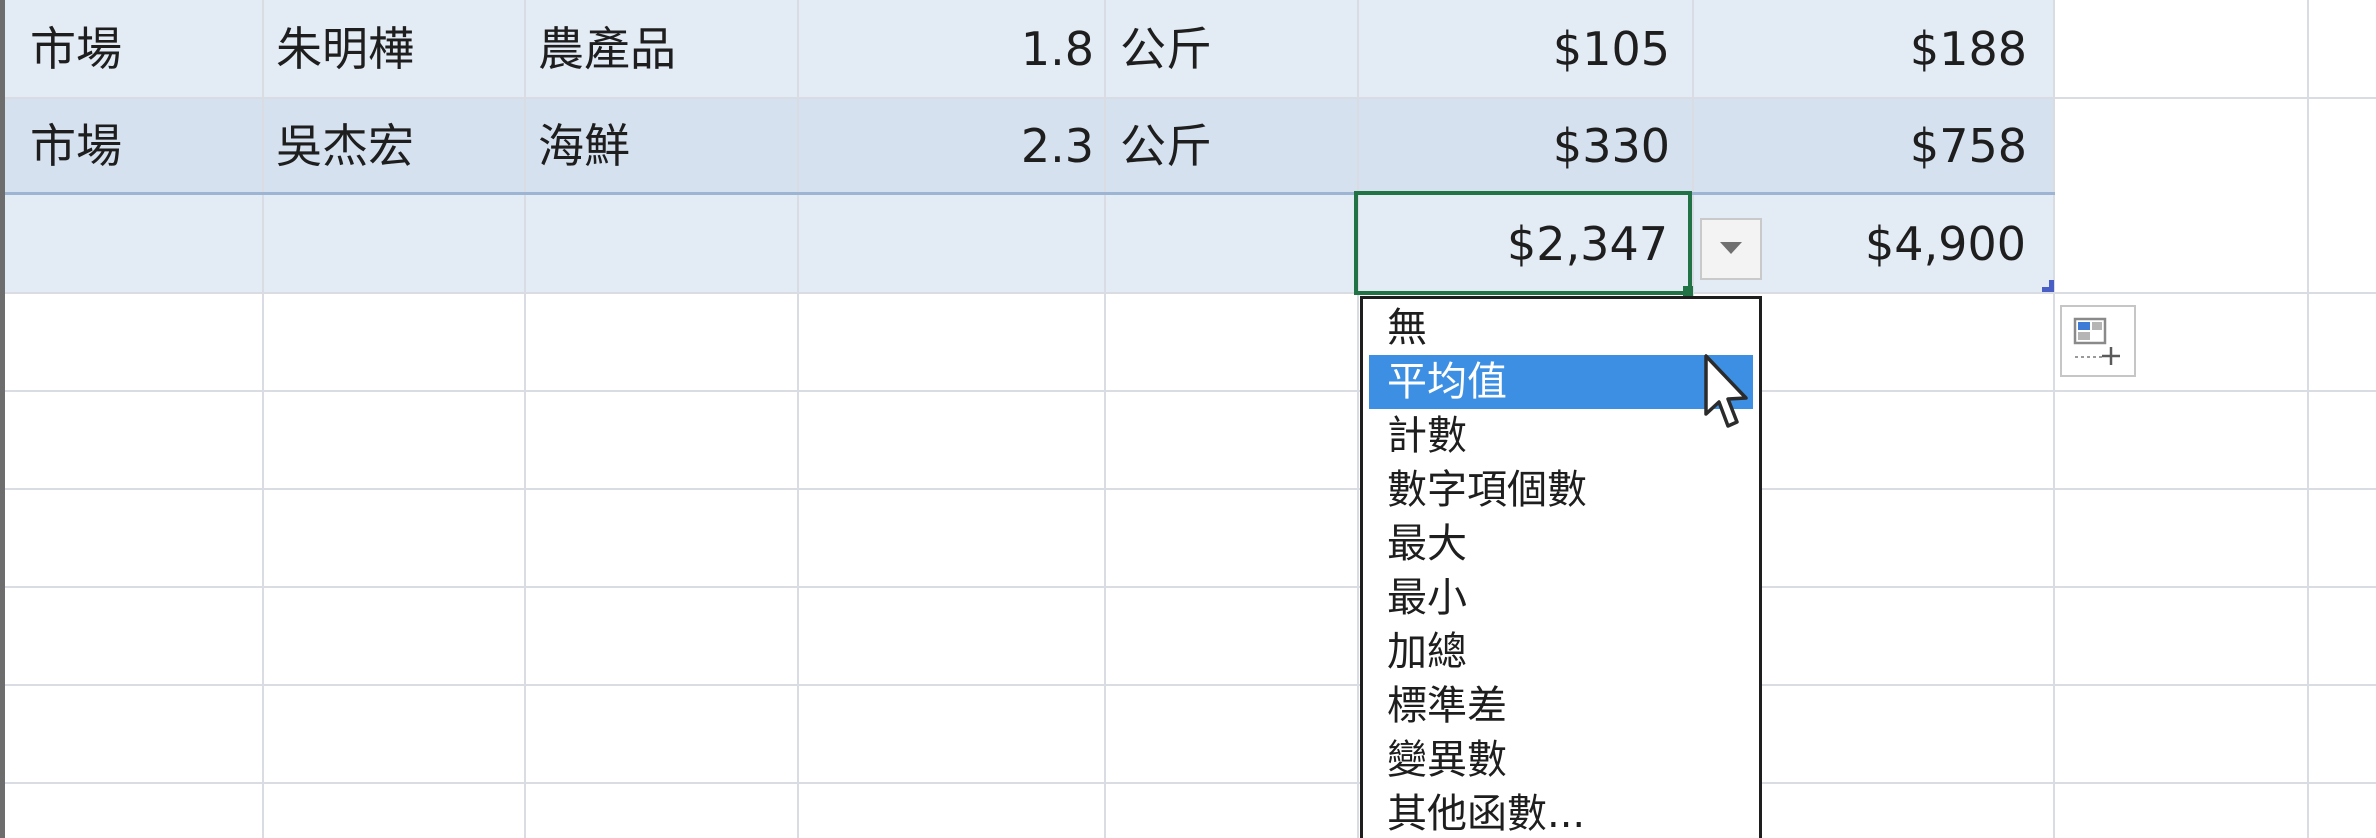 This screenshot has height=838, width=2376. I want to click on menu-item-count-numbers: 數字項個數, so click(1561, 490).